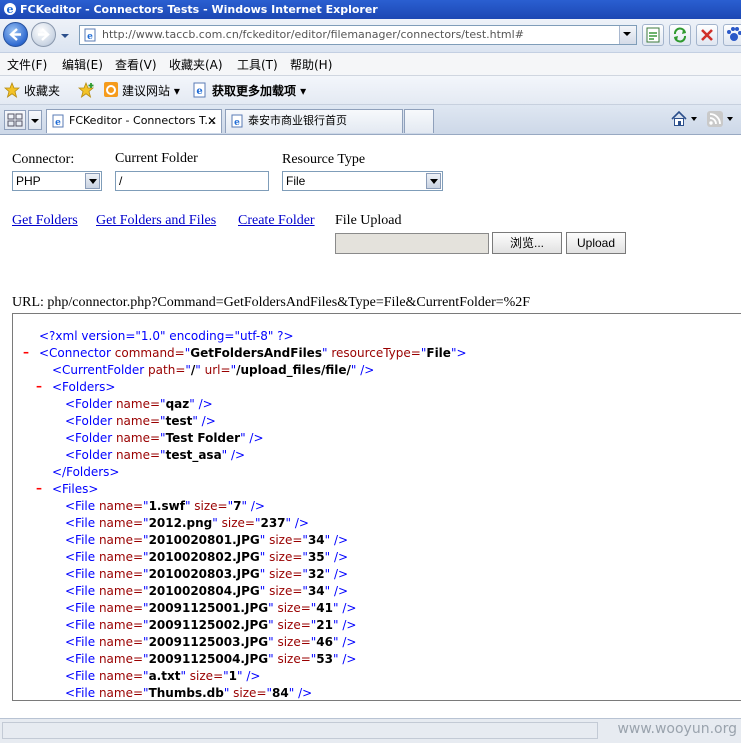 This screenshot has width=741, height=743. I want to click on xml-folder-line: <Folder name="test" />, so click(140, 421).